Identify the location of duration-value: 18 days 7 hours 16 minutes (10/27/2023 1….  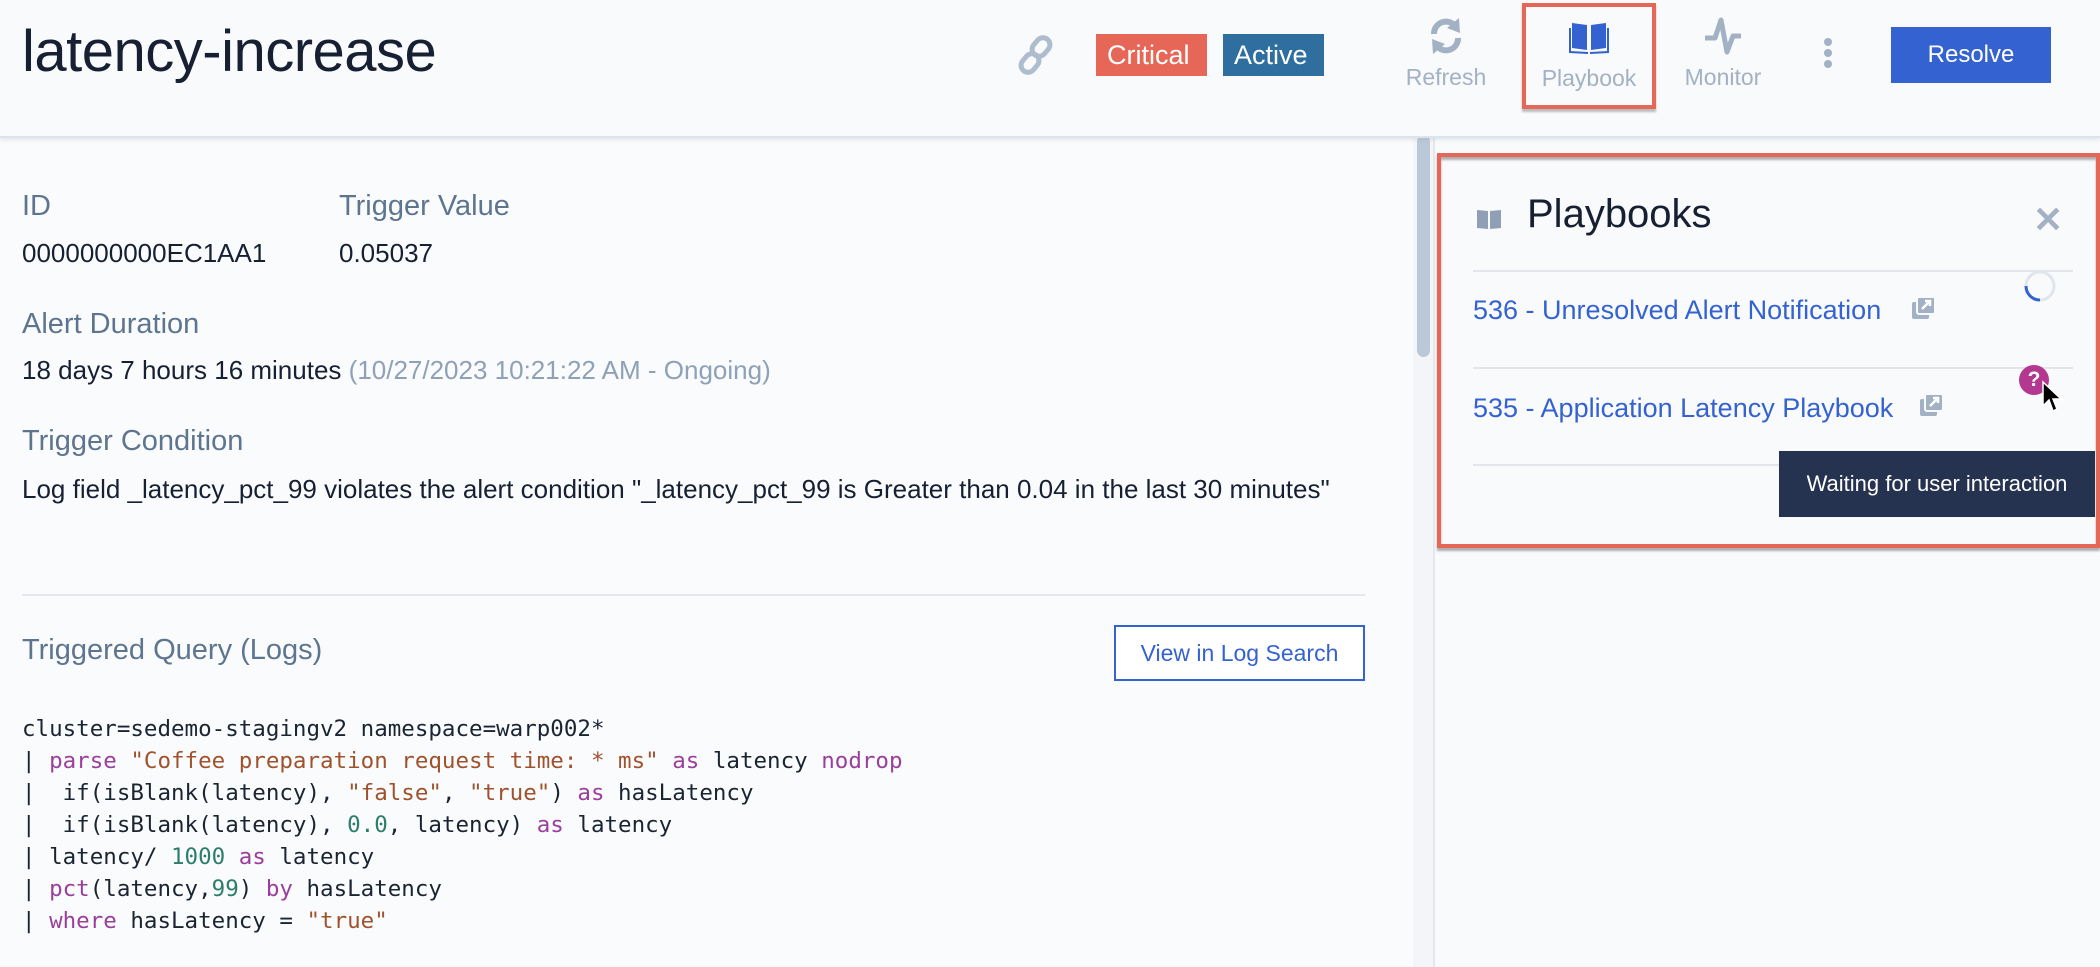
(396, 370).